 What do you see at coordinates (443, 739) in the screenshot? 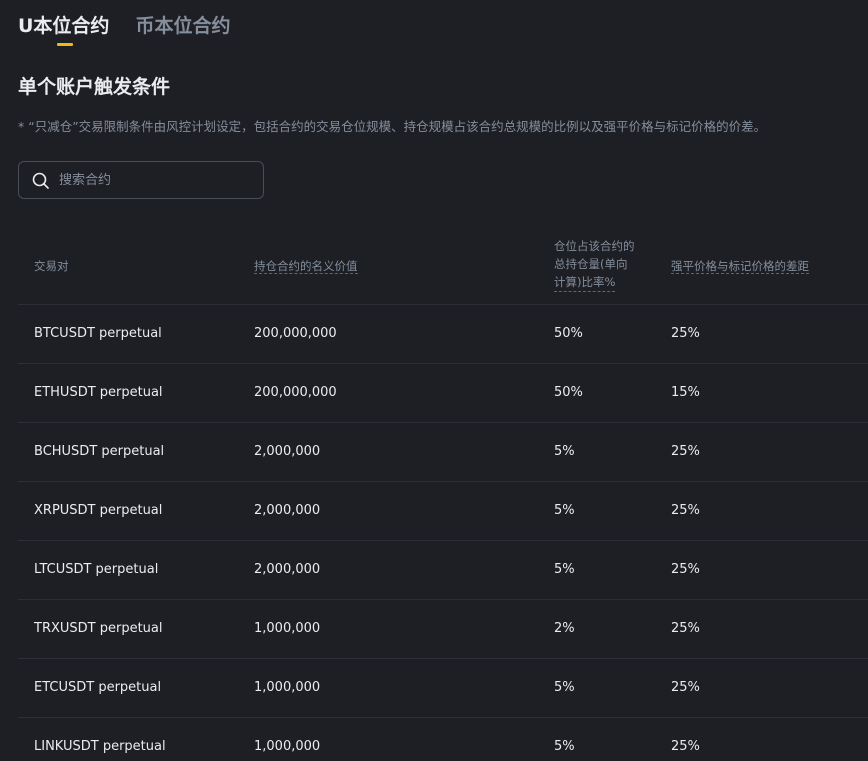
I see `table-row: LINKUSDT perpetual 1,000,000 5% 25%` at bounding box center [443, 739].